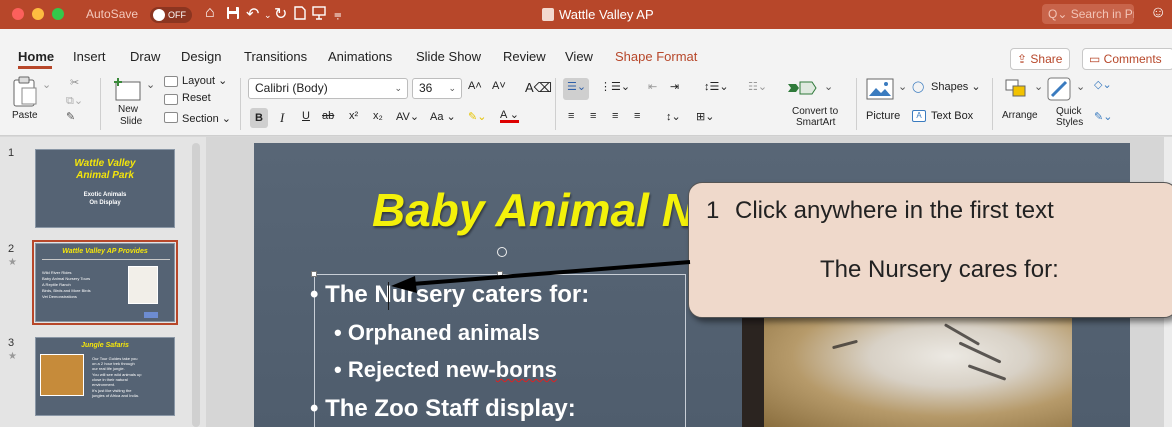  Describe the element at coordinates (939, 269) in the screenshot. I see `callout-example-text: The Nursery cares for:` at that location.